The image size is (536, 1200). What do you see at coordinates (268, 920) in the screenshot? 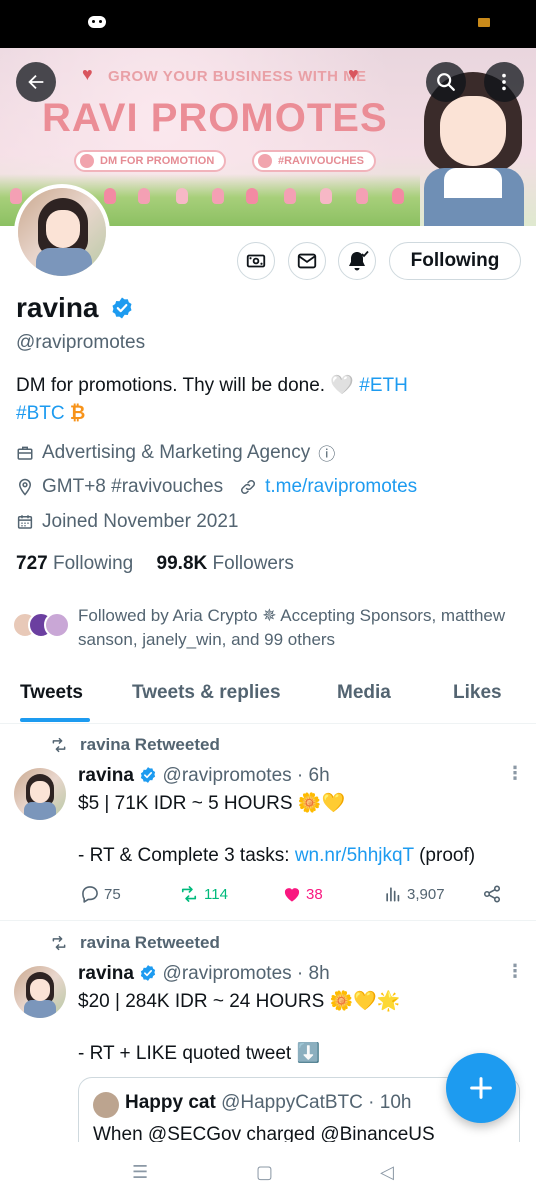
I see `tweet-divider` at bounding box center [268, 920].